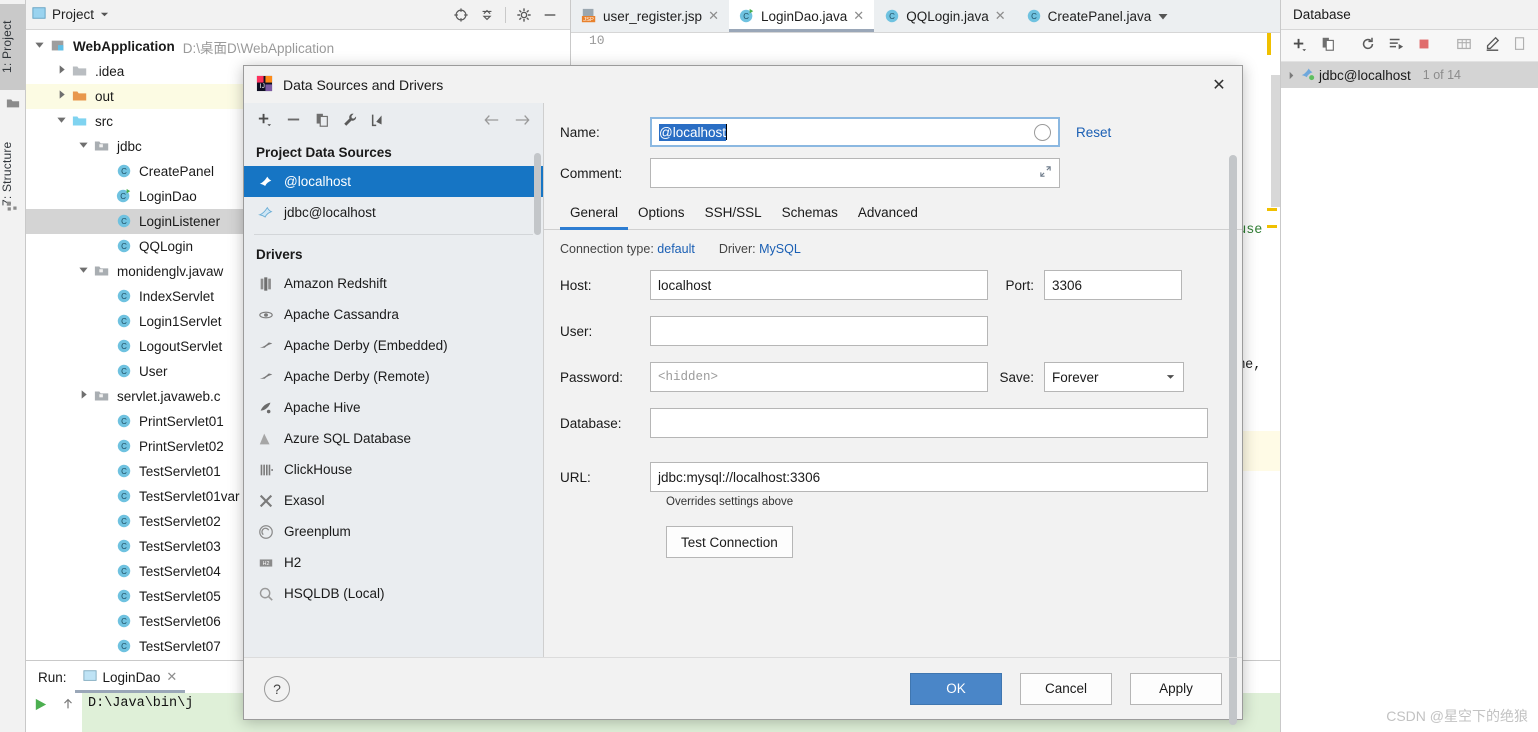  Describe the element at coordinates (819, 377) in the screenshot. I see `password-input: <hidden>` at that location.